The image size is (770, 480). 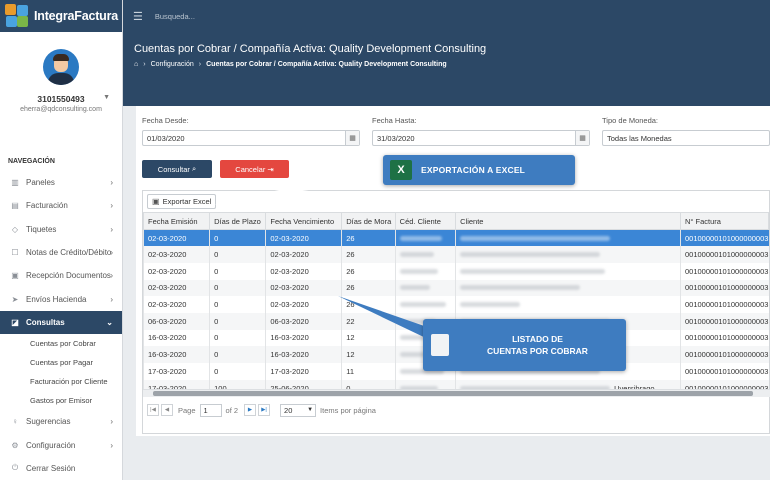 I want to click on callout-line-1: LISTADO DE, so click(x=537, y=339).